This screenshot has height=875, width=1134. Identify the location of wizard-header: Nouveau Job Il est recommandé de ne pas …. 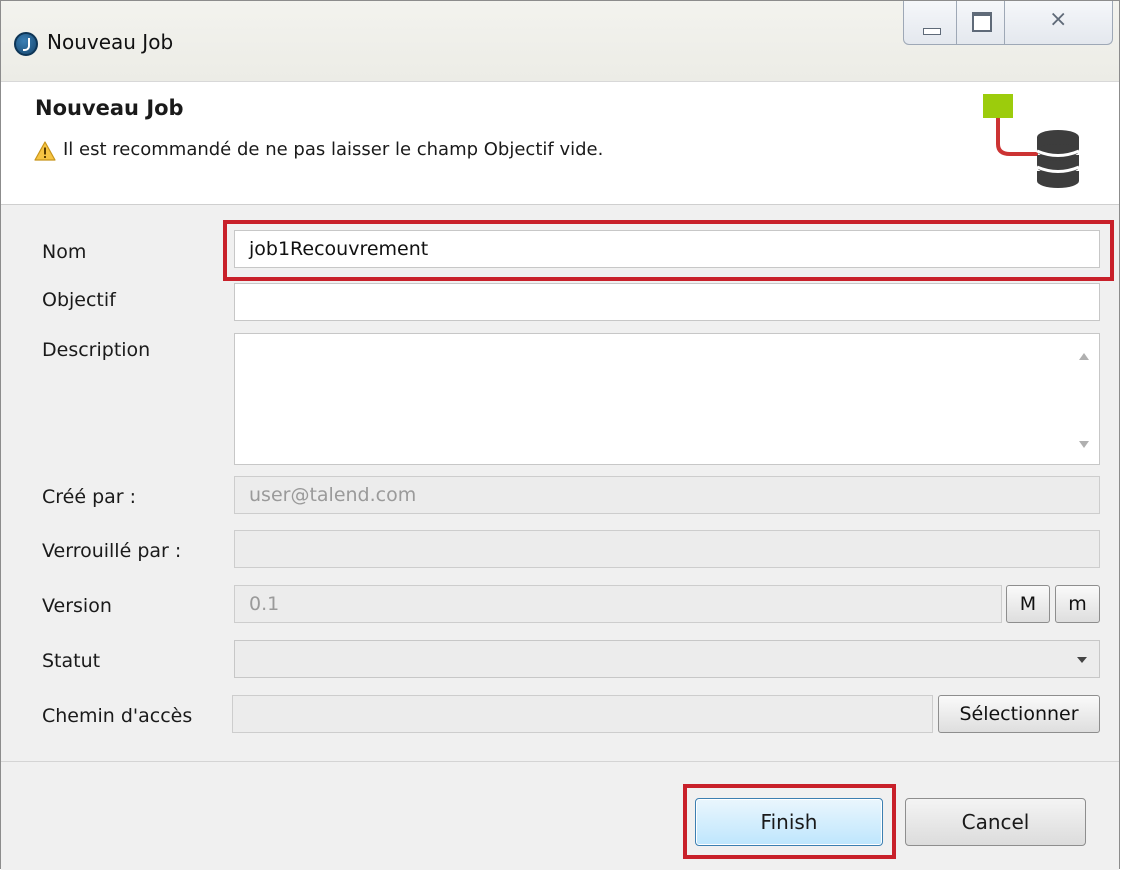
(560, 143).